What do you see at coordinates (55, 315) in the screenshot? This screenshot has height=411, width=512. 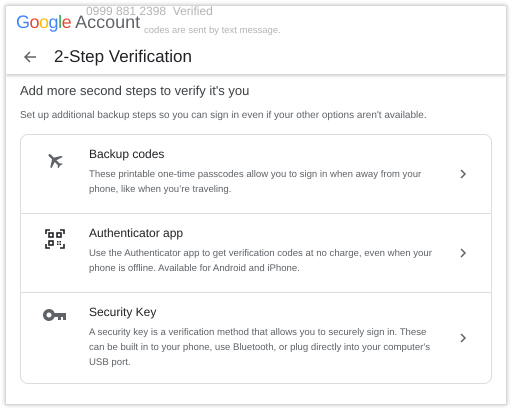 I see `key-icon` at bounding box center [55, 315].